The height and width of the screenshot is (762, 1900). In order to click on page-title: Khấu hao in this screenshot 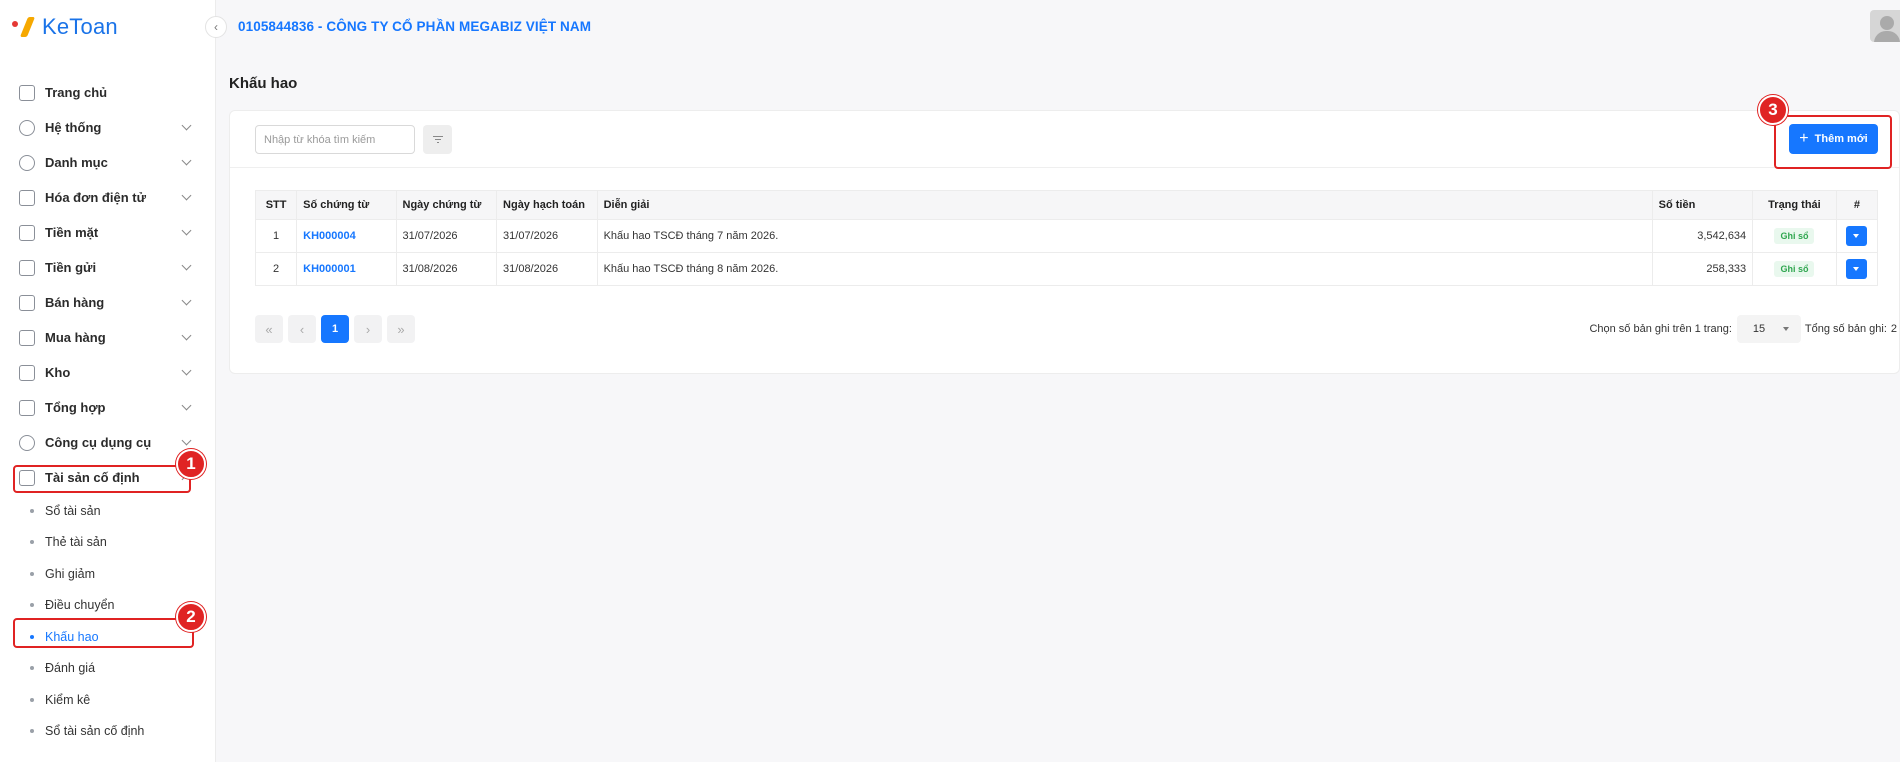, I will do `click(263, 83)`.